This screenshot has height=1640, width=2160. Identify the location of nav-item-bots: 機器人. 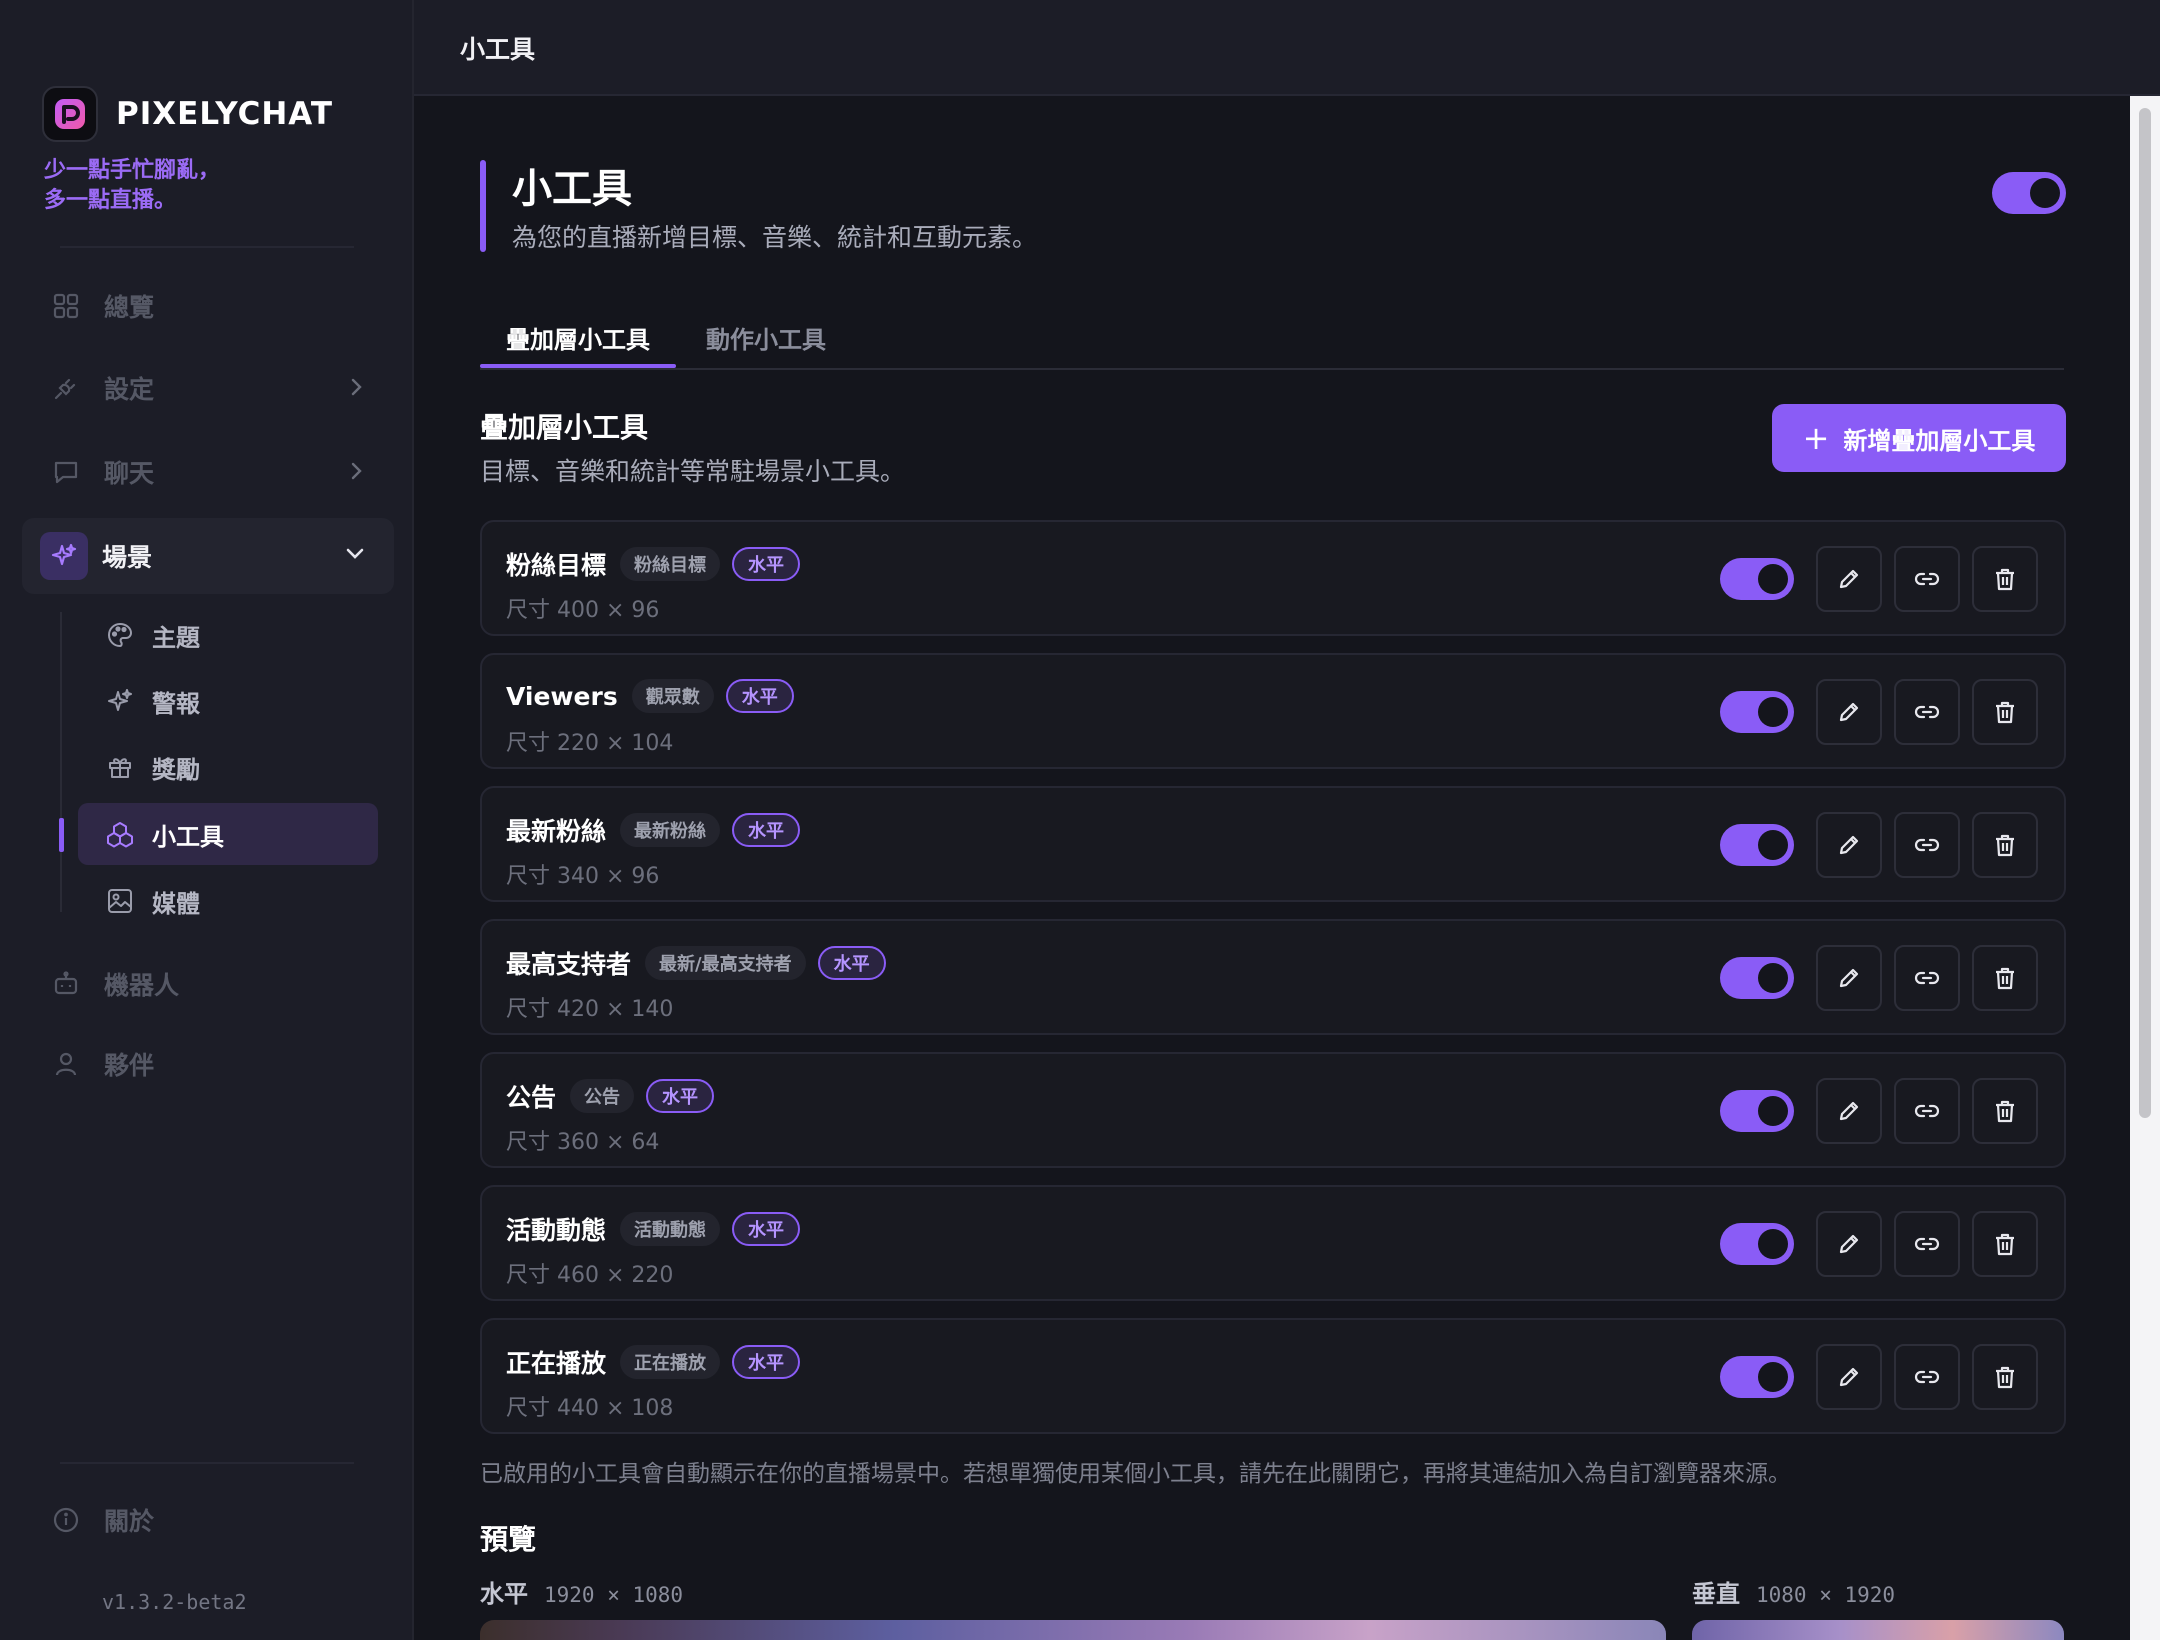
(217, 984).